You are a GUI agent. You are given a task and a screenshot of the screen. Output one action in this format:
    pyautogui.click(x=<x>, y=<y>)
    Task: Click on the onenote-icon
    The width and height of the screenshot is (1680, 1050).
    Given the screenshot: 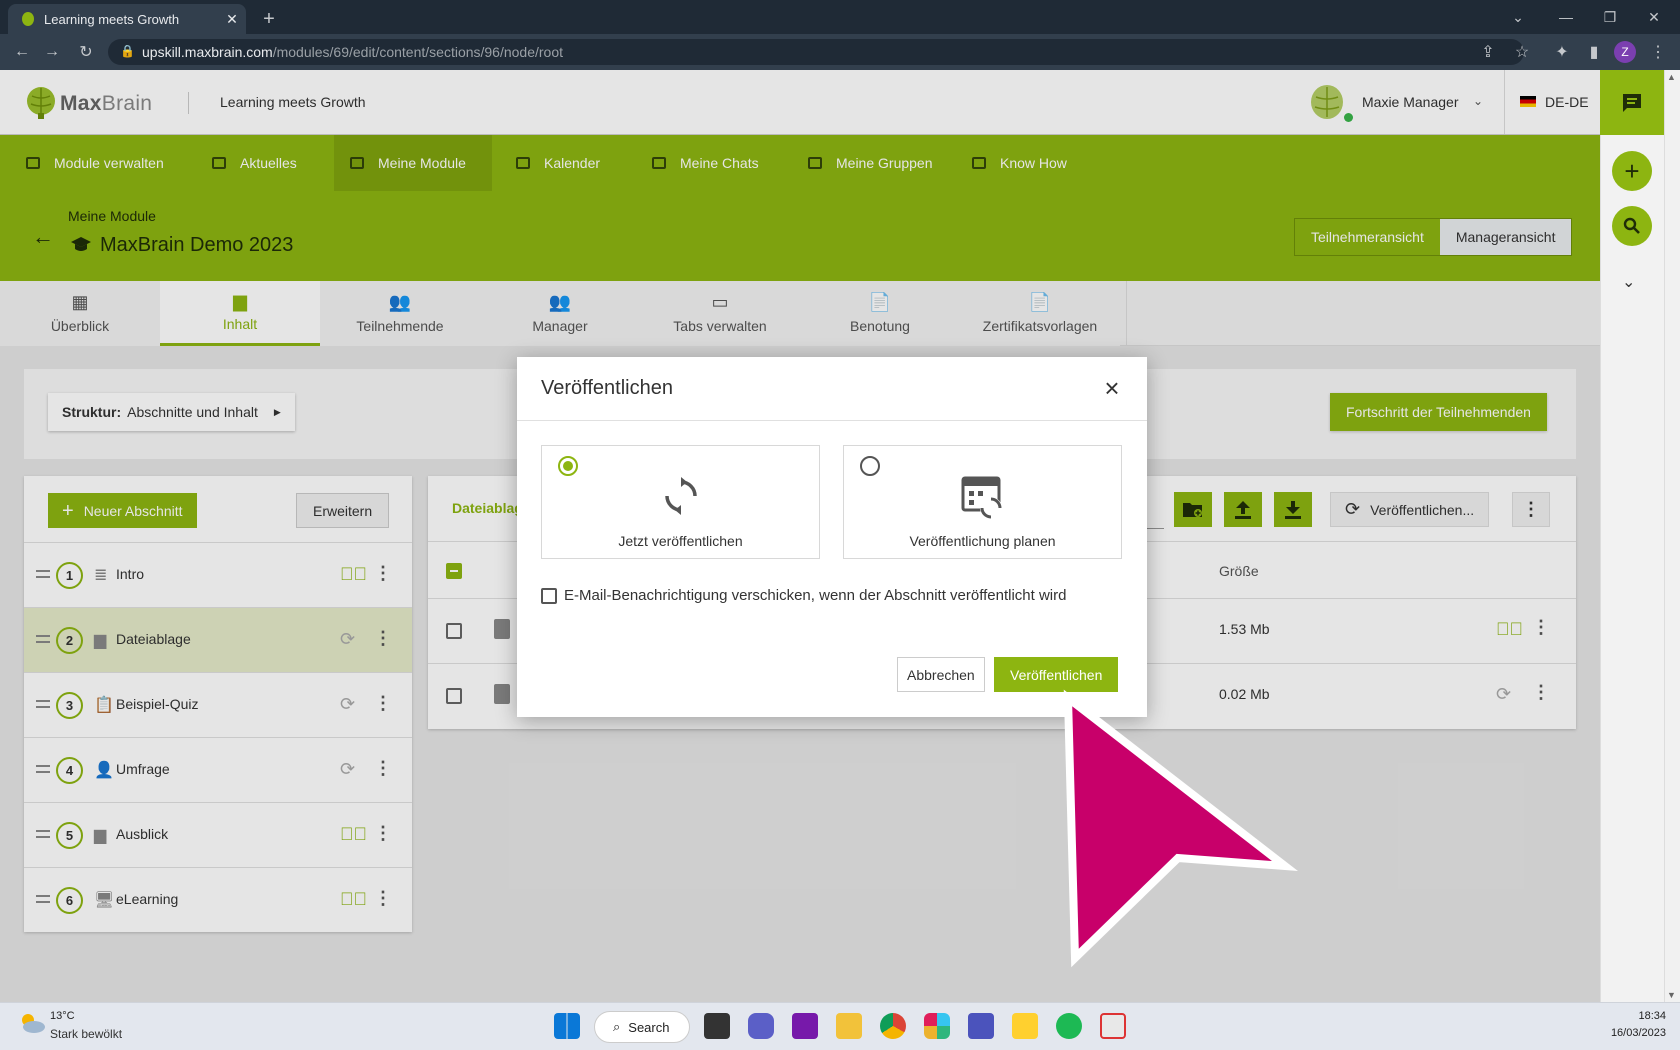 What is the action you would take?
    pyautogui.click(x=805, y=1026)
    